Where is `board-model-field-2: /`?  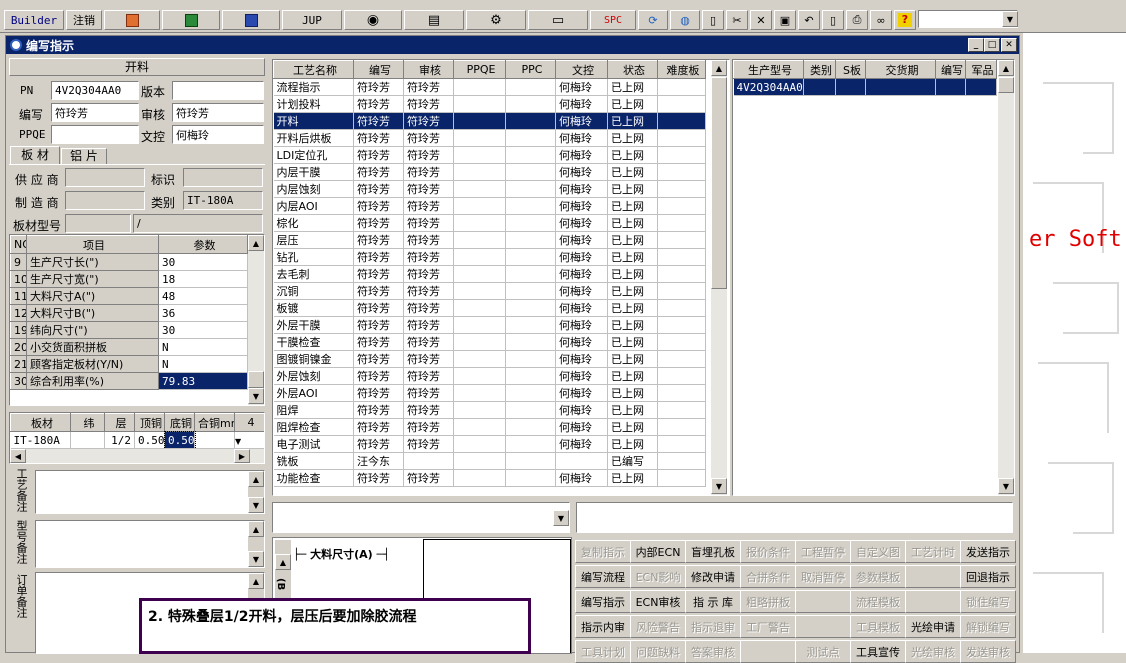 board-model-field-2: / is located at coordinates (198, 223).